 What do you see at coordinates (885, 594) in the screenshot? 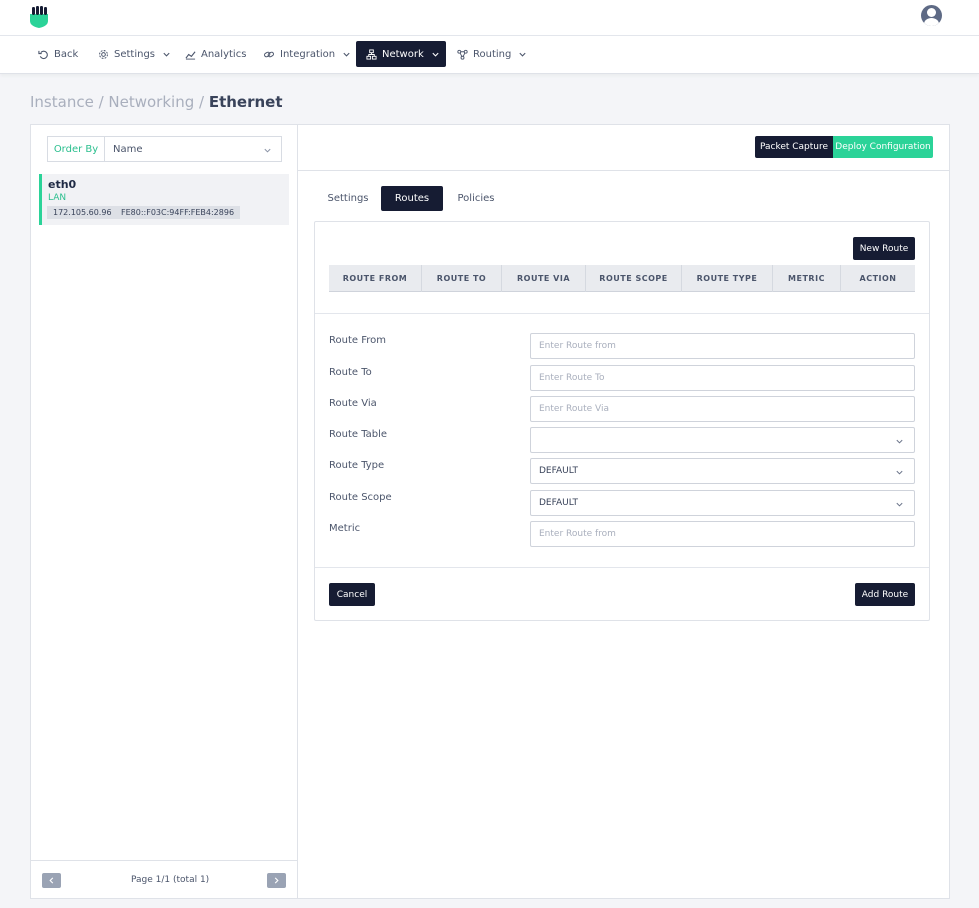
I see `add-route-button: Add Route` at bounding box center [885, 594].